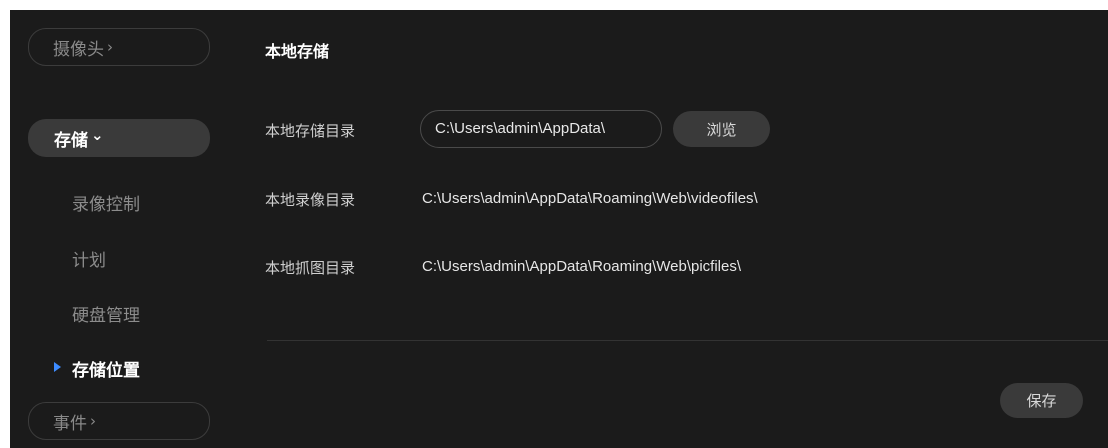 The height and width of the screenshot is (448, 1108). Describe the element at coordinates (1041, 400) in the screenshot. I see `save-button: 保存` at that location.